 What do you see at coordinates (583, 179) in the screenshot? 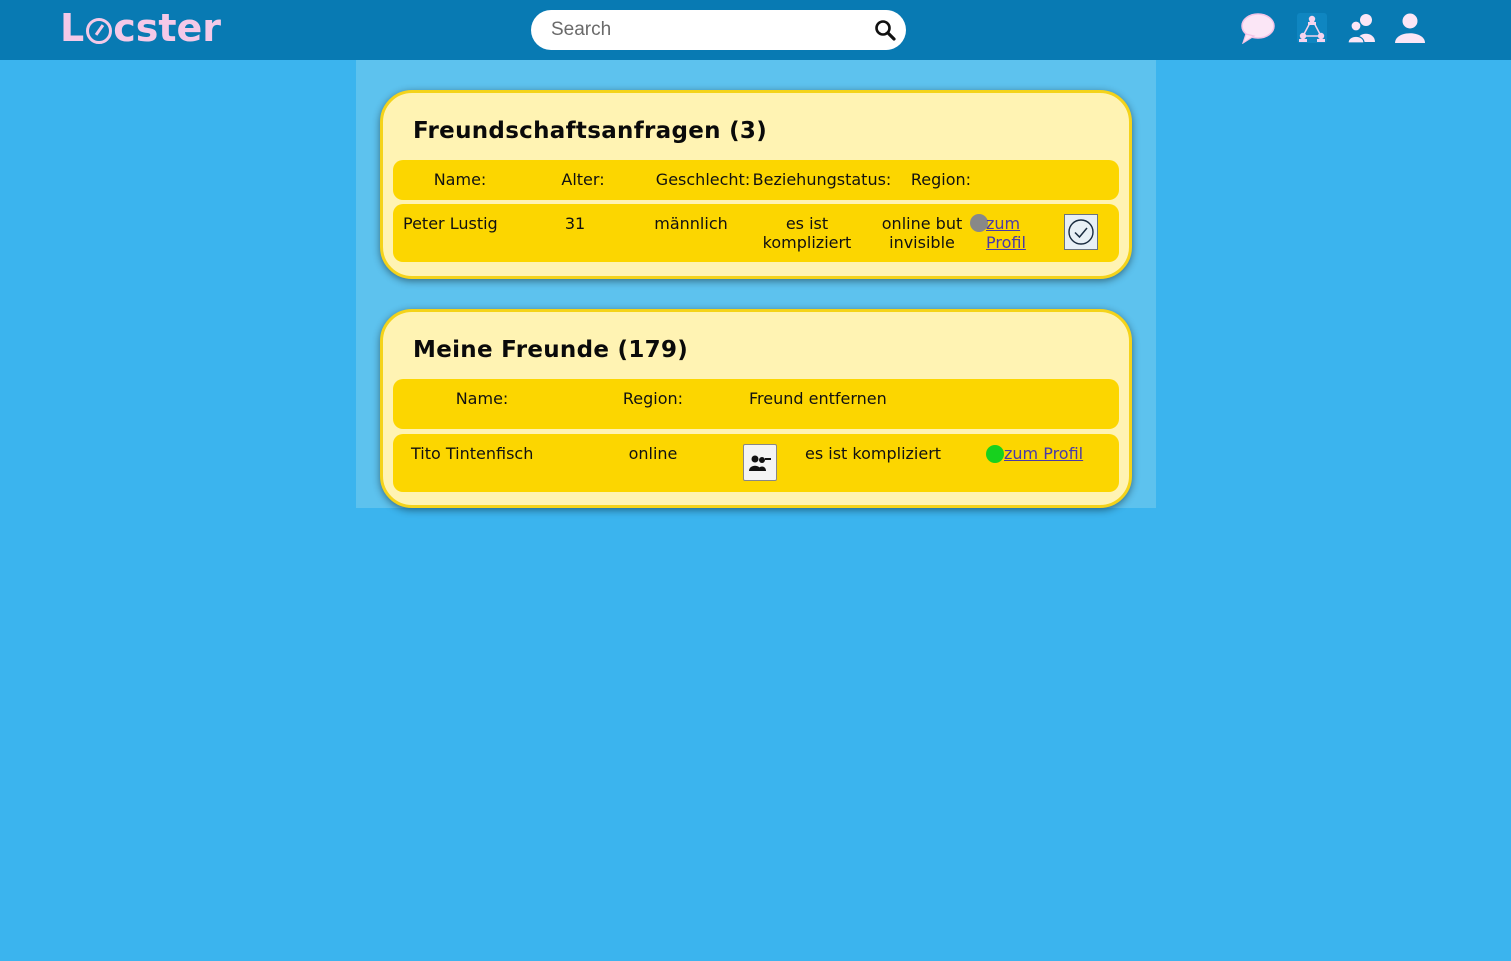
I see `column-age: Alter:` at bounding box center [583, 179].